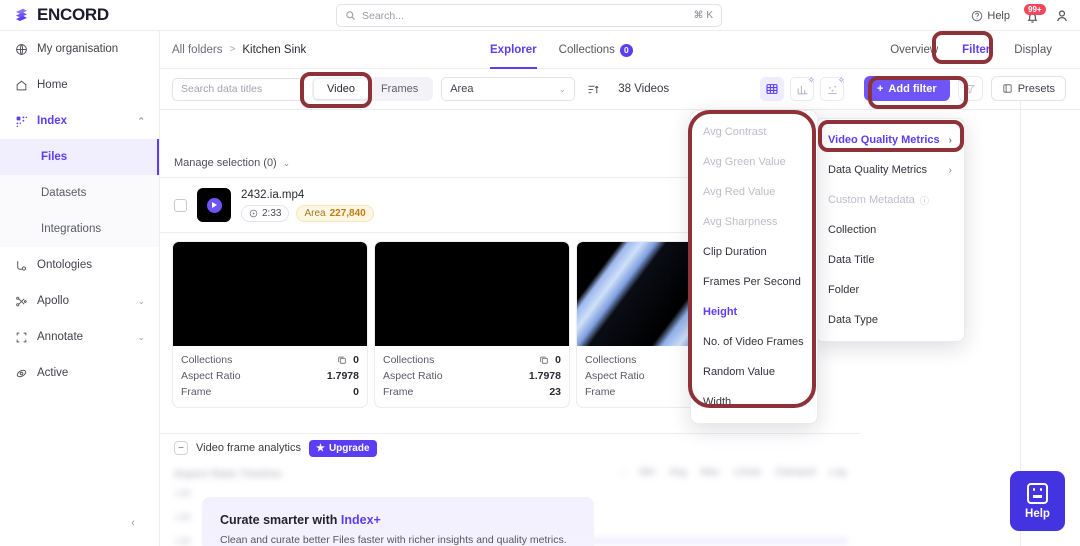 The image size is (1080, 546). What do you see at coordinates (703, 15) in the screenshot?
I see `search-shortcut-hint: ⌘ K` at bounding box center [703, 15].